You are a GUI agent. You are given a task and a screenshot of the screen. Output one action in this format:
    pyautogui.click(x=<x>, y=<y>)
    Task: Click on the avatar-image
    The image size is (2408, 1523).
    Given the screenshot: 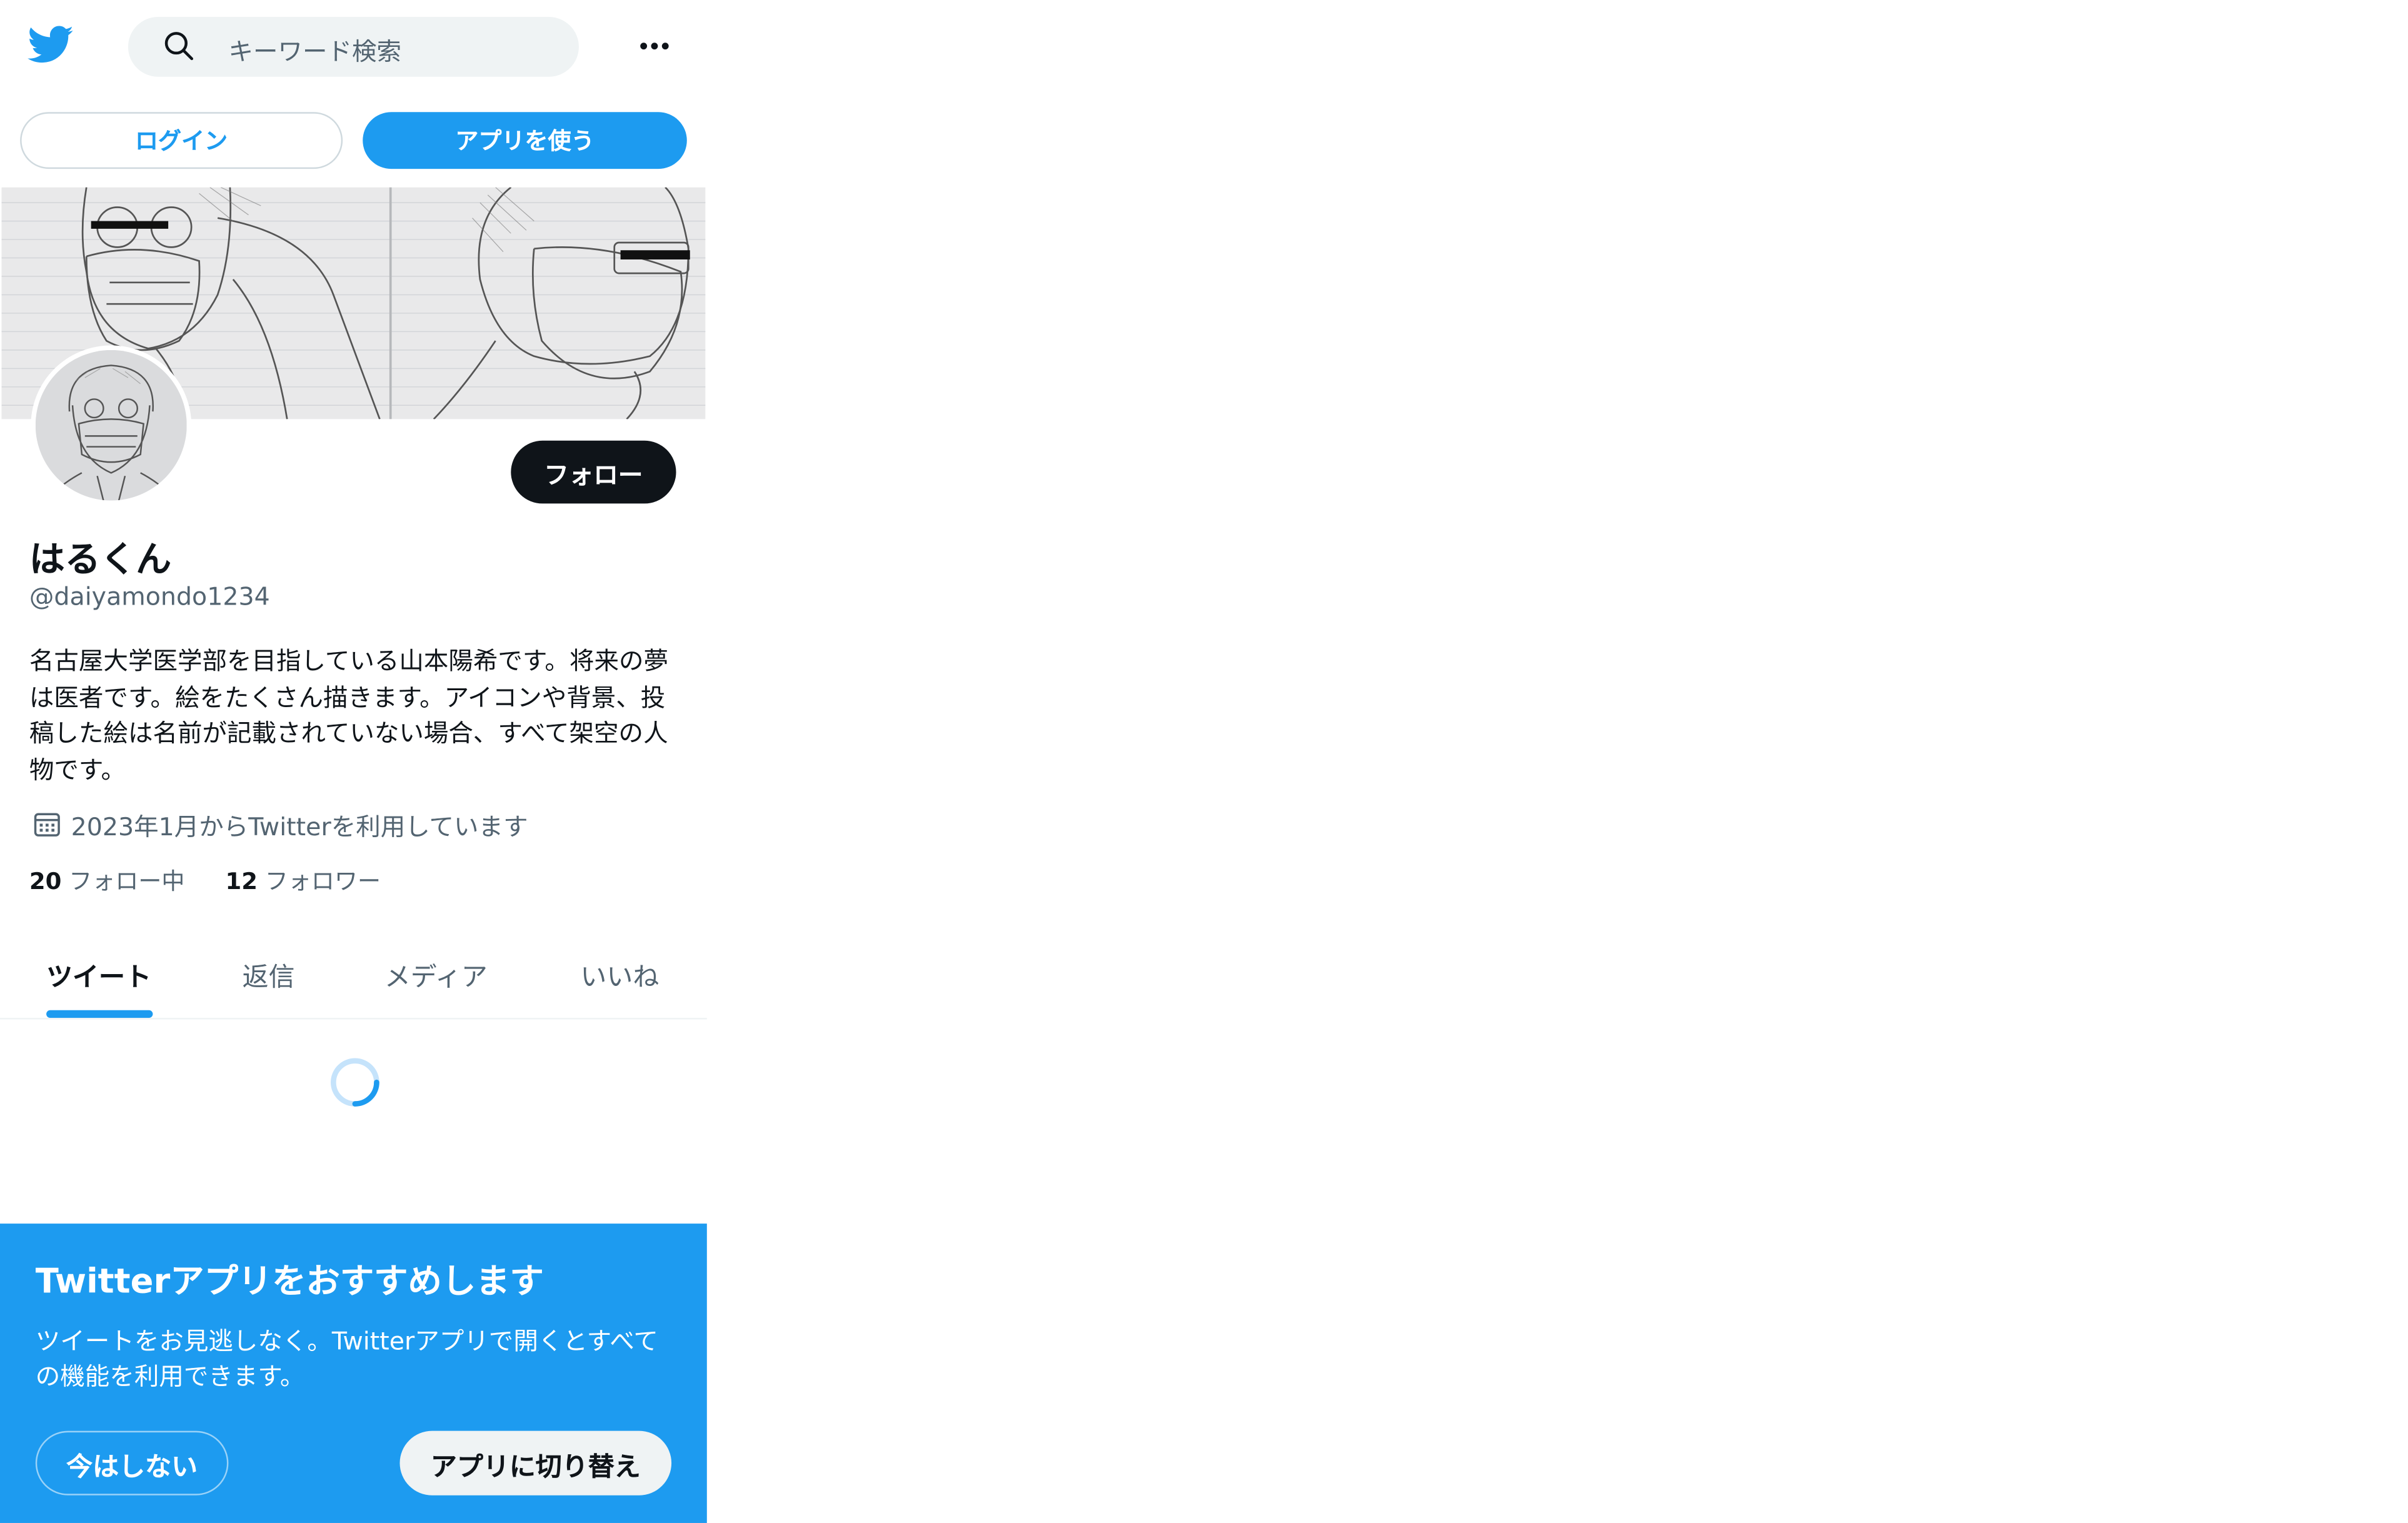 What is the action you would take?
    pyautogui.click(x=111, y=425)
    